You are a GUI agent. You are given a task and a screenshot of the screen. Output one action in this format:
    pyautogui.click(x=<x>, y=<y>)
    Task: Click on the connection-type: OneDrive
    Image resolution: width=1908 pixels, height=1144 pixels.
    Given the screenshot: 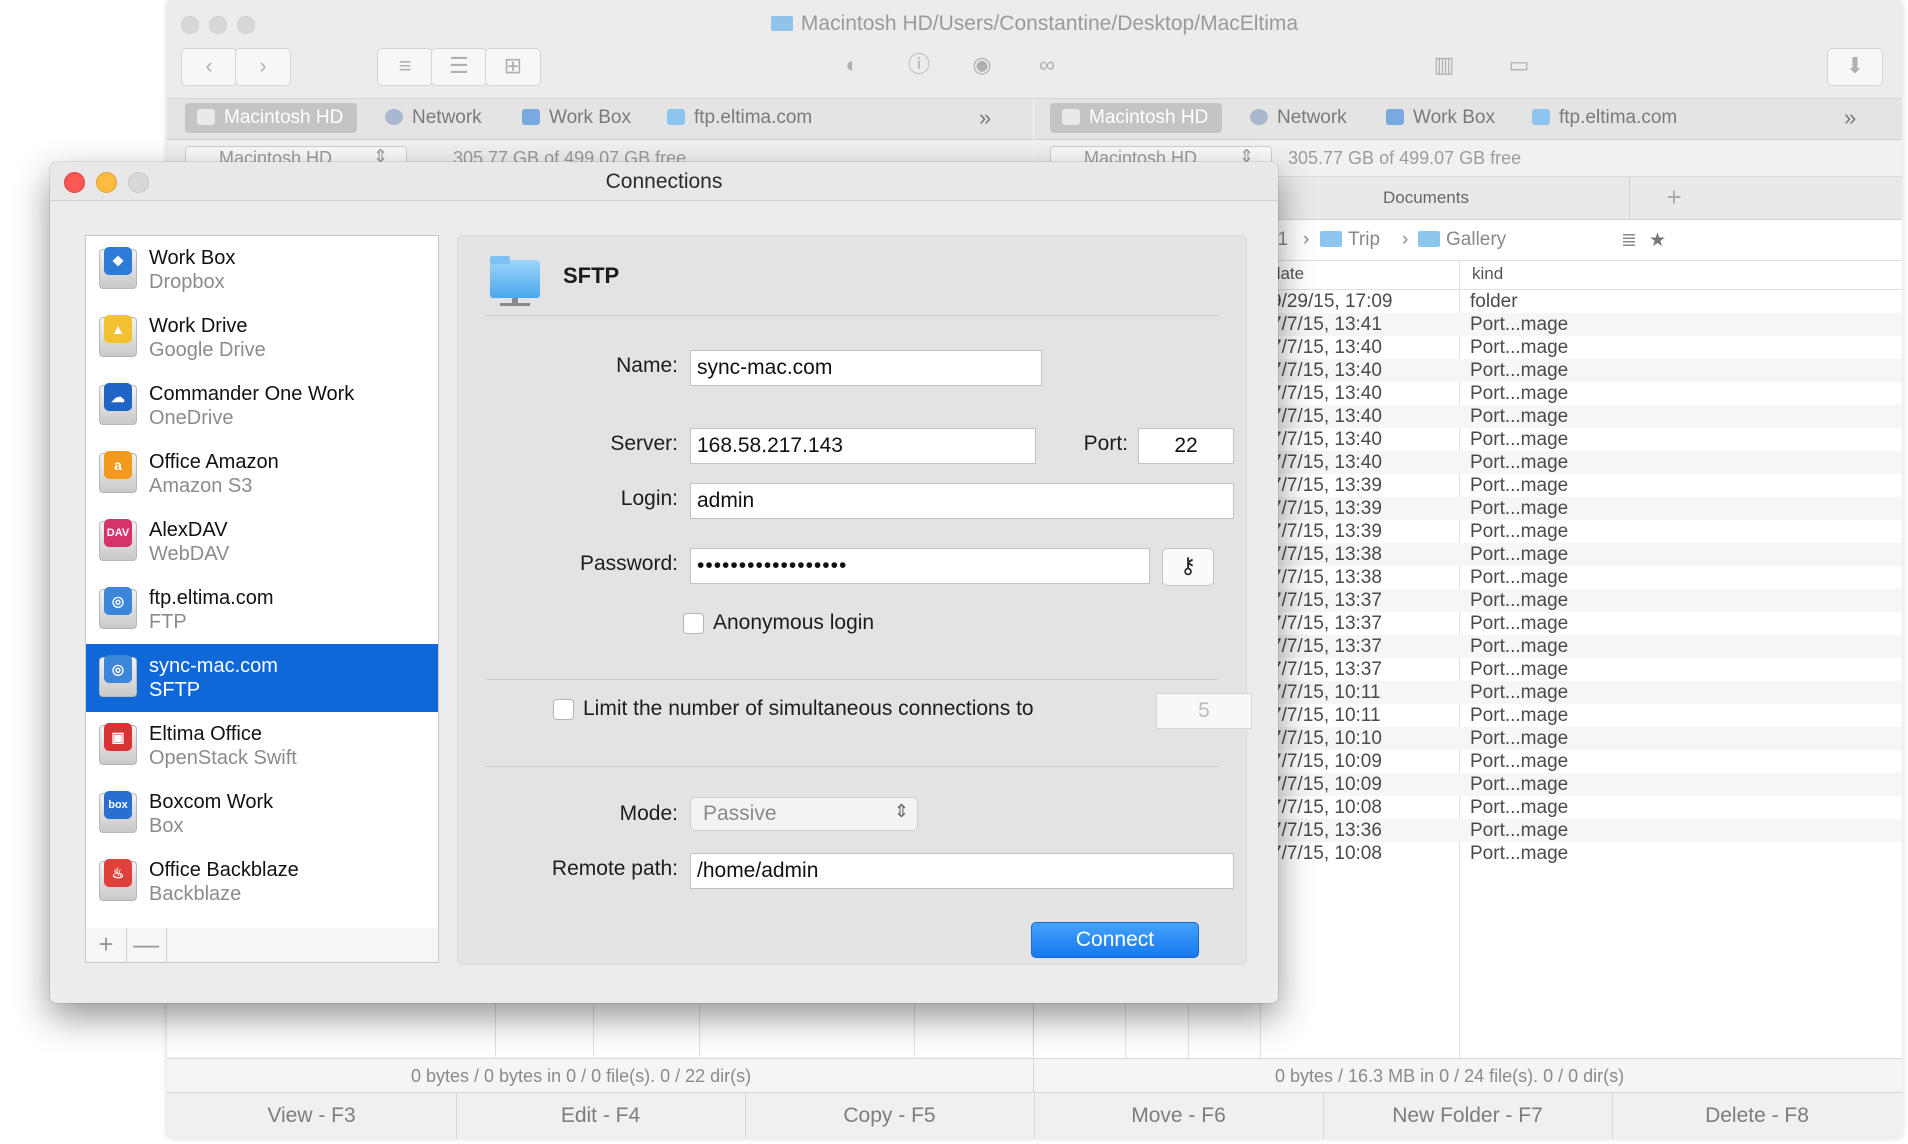 What is the action you would take?
    pyautogui.click(x=191, y=418)
    